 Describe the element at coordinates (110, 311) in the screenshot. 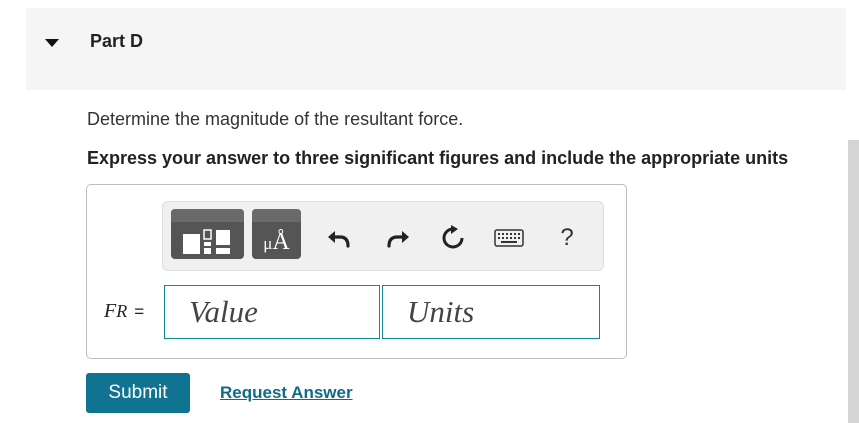

I see `variable-symbol: F` at that location.